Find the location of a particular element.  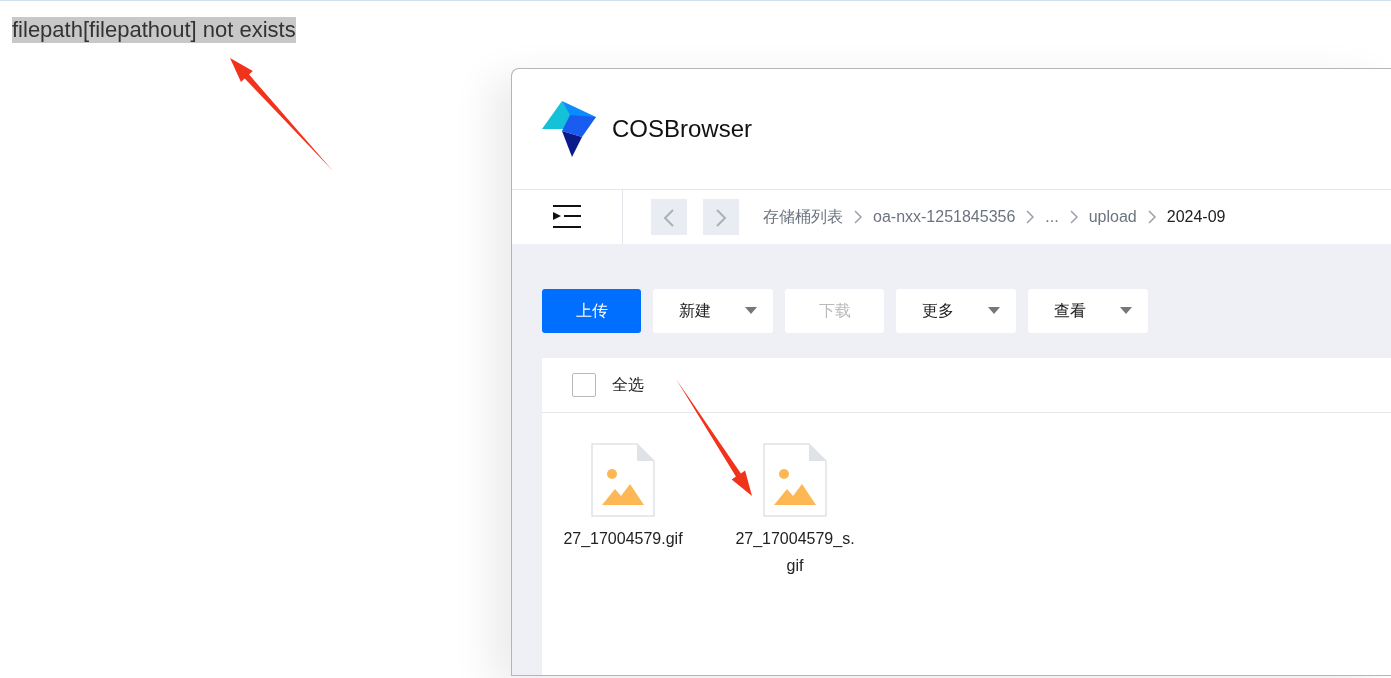

forward-button is located at coordinates (721, 217).